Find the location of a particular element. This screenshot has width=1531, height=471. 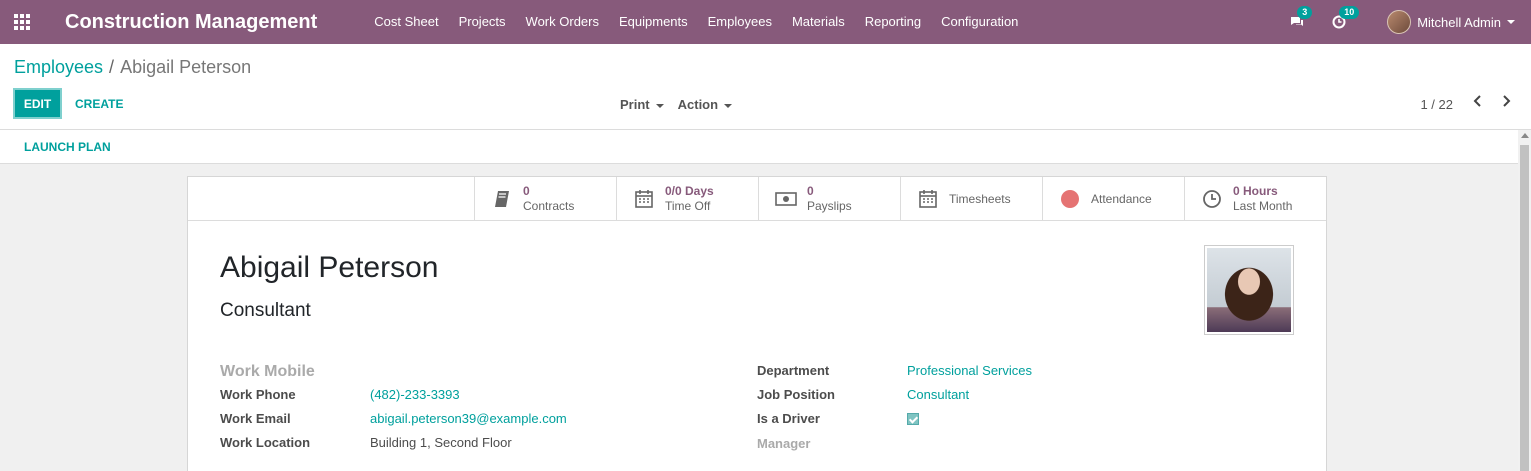

menu-item-cost-sheet: Cost Sheet is located at coordinates (406, 22).